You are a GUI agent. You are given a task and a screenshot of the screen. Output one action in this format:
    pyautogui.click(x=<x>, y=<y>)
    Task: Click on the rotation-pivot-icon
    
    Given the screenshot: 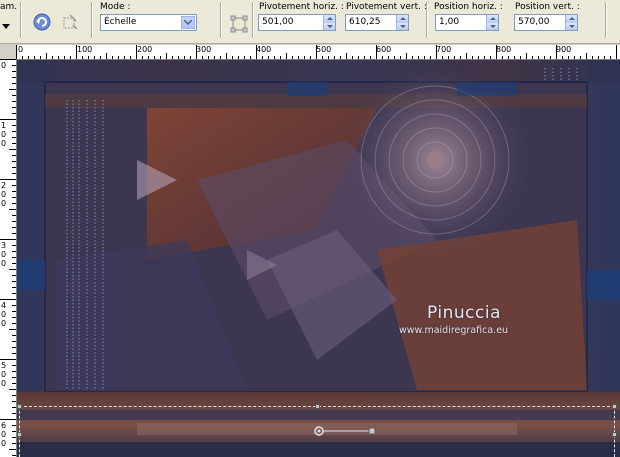 What is the action you would take?
    pyautogui.click(x=348, y=431)
    